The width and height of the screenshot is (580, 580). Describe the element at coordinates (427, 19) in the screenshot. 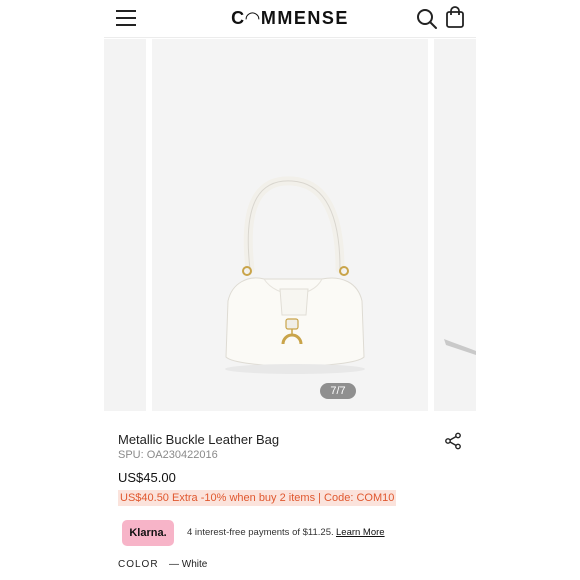

I see `search-icon` at that location.